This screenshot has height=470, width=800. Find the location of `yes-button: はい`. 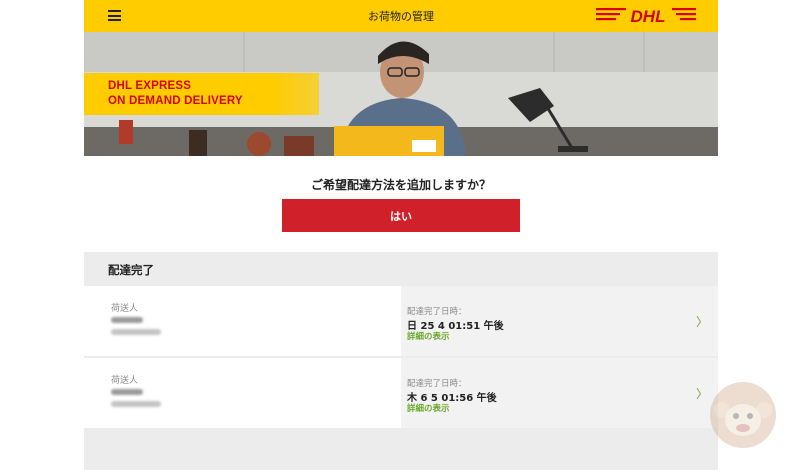

yes-button: はい is located at coordinates (401, 215).